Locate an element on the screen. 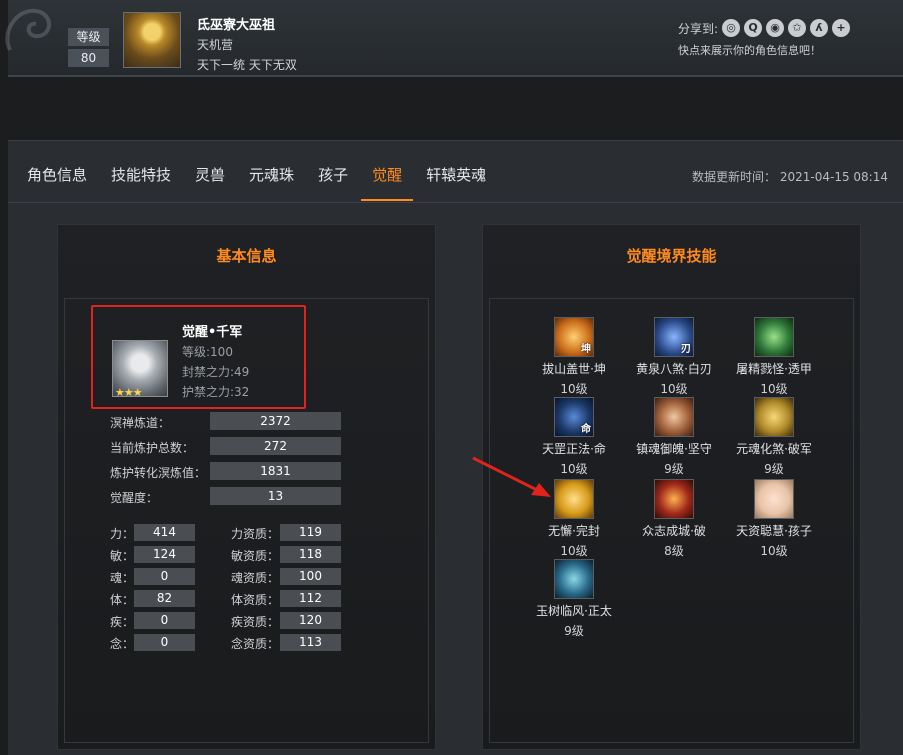 The height and width of the screenshot is (755, 903). tab-children: 孩子 is located at coordinates (333, 171).